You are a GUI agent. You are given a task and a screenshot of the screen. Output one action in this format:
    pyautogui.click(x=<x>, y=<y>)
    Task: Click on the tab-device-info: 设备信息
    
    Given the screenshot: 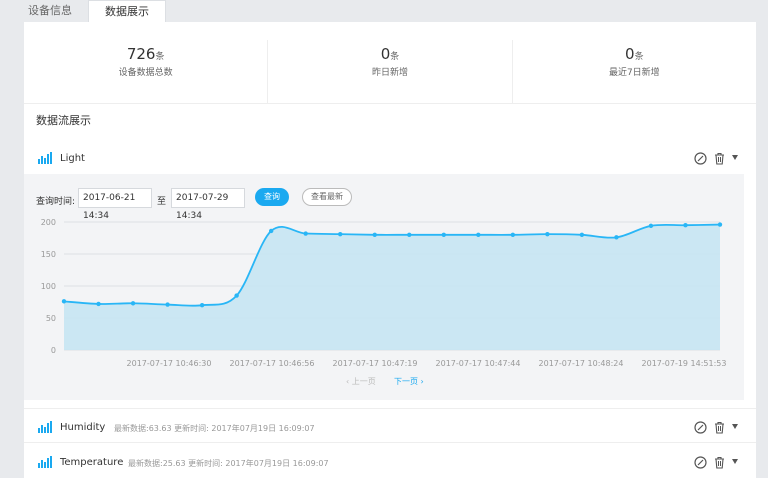 What is the action you would take?
    pyautogui.click(x=50, y=11)
    